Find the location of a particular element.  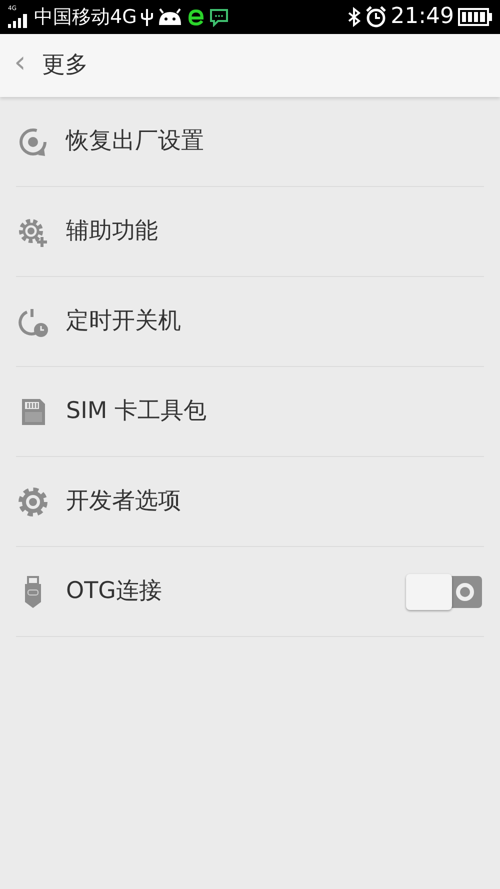

bluetooth-icon is located at coordinates (353, 17).